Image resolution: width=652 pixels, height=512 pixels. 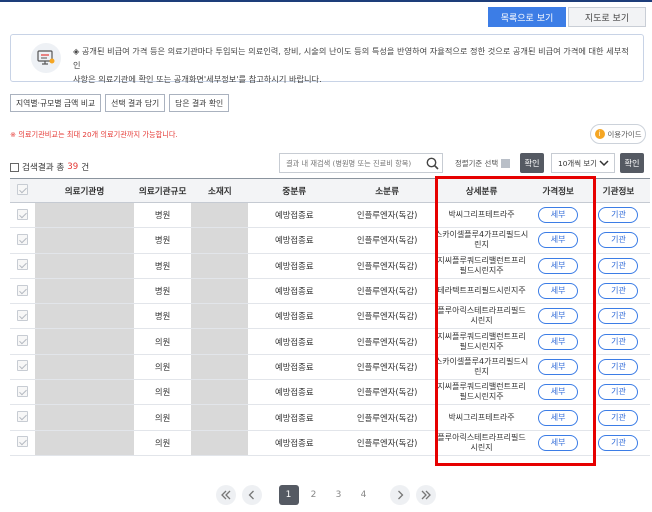 What do you see at coordinates (577, 163) in the screenshot?
I see `page-size-value: 10개씩 보기` at bounding box center [577, 163].